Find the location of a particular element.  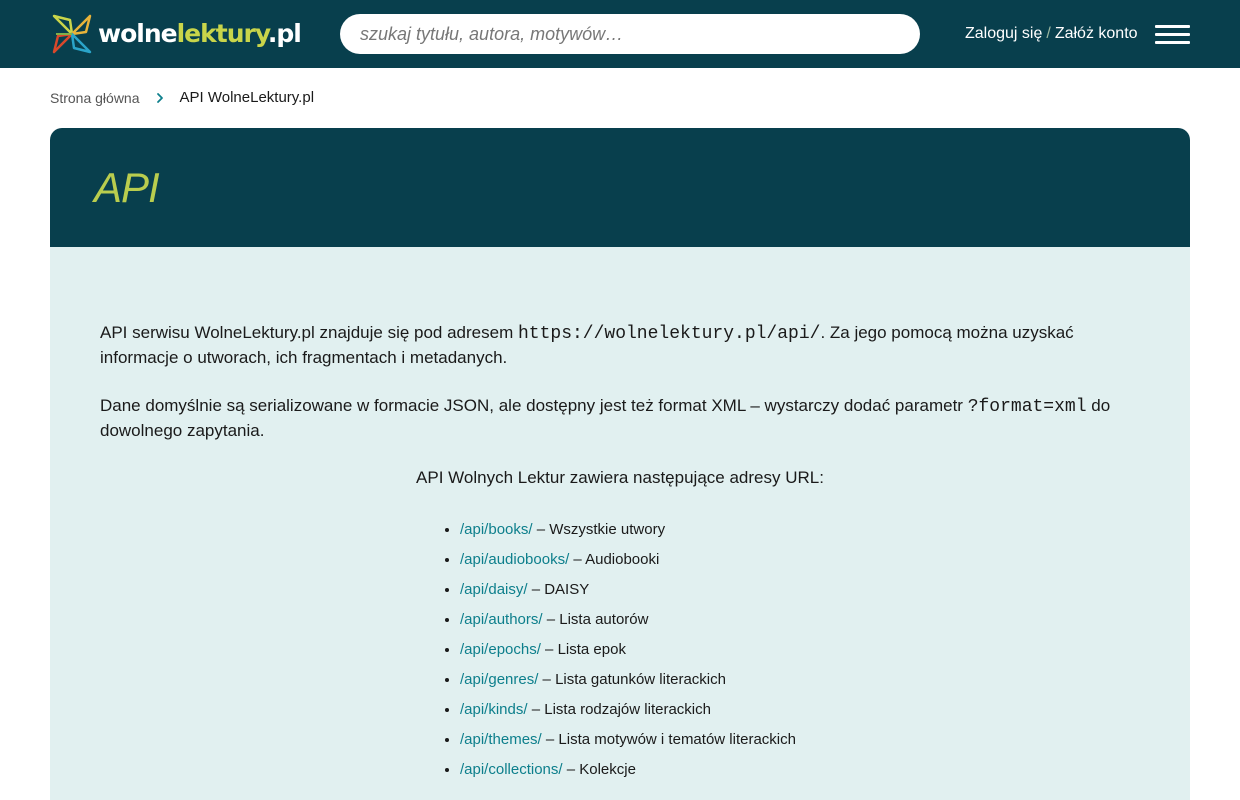

logo-text-part3: .pl is located at coordinates (284, 33).